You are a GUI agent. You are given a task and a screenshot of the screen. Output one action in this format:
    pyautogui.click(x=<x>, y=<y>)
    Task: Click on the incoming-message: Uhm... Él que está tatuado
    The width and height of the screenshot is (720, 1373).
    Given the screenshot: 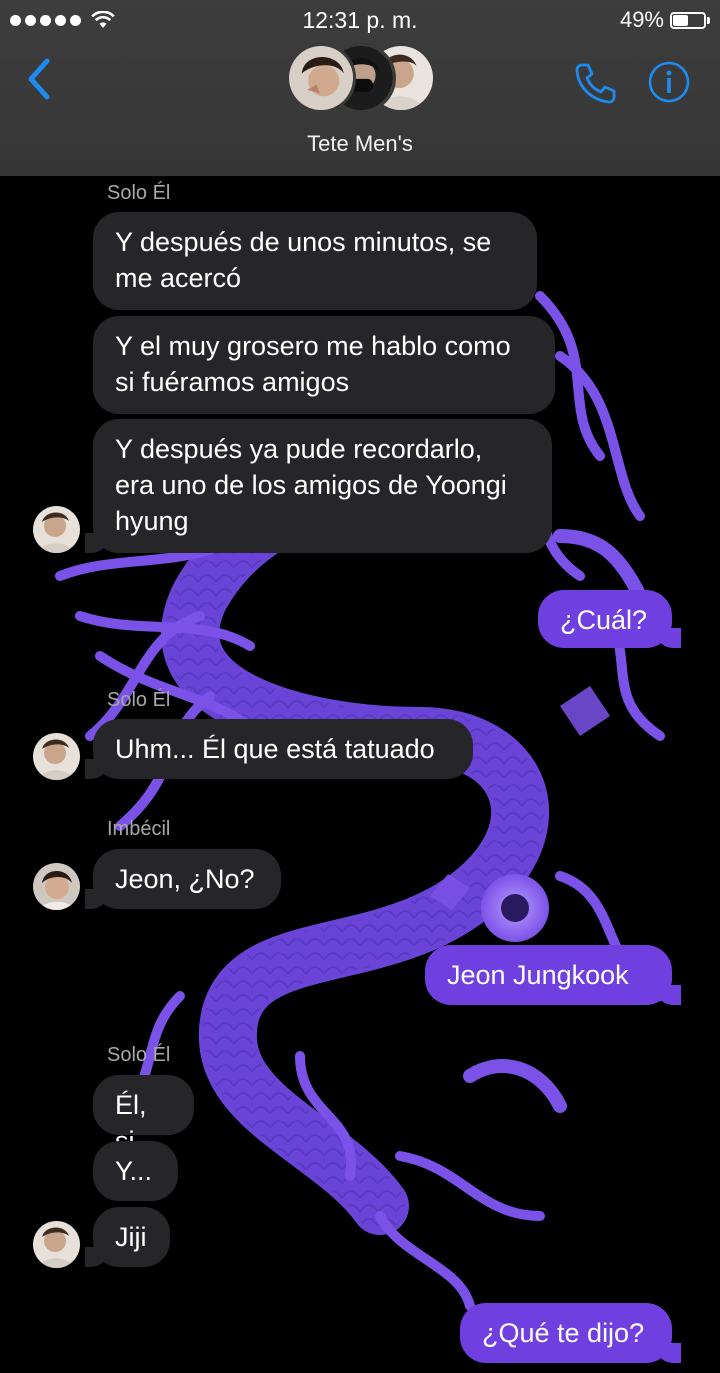 What is the action you would take?
    pyautogui.click(x=279, y=749)
    